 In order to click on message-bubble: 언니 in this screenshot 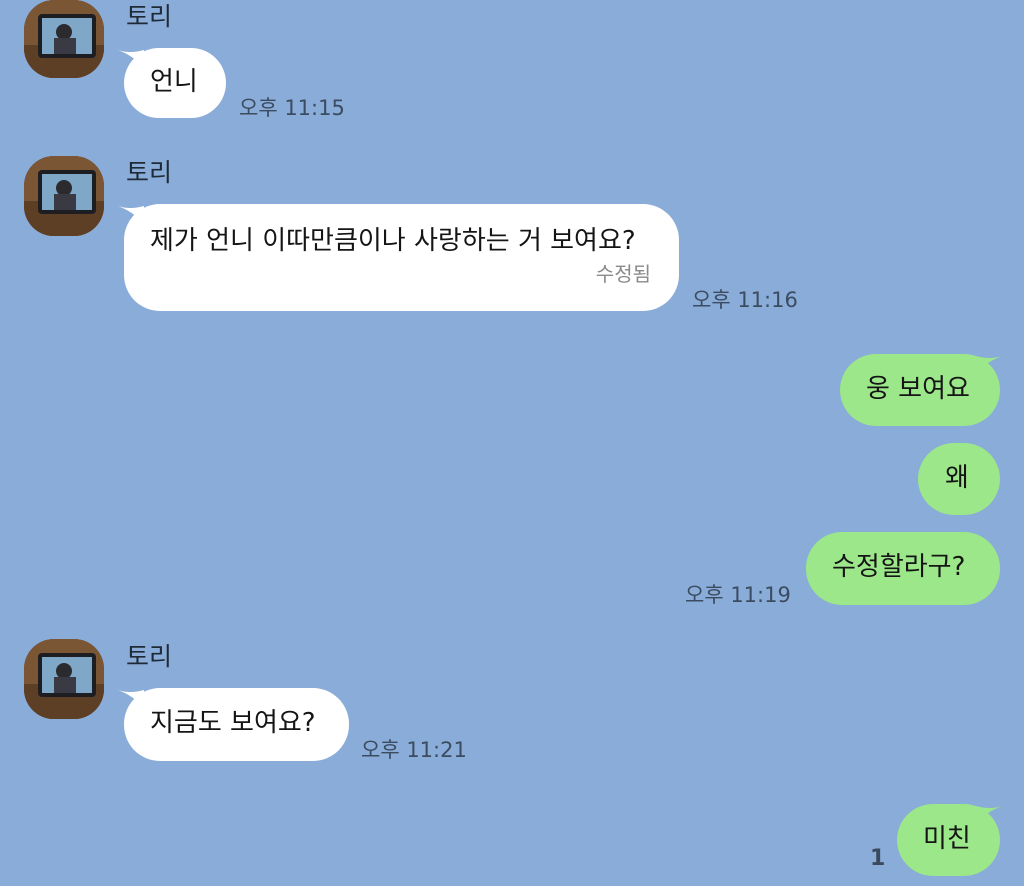, I will do `click(175, 83)`.